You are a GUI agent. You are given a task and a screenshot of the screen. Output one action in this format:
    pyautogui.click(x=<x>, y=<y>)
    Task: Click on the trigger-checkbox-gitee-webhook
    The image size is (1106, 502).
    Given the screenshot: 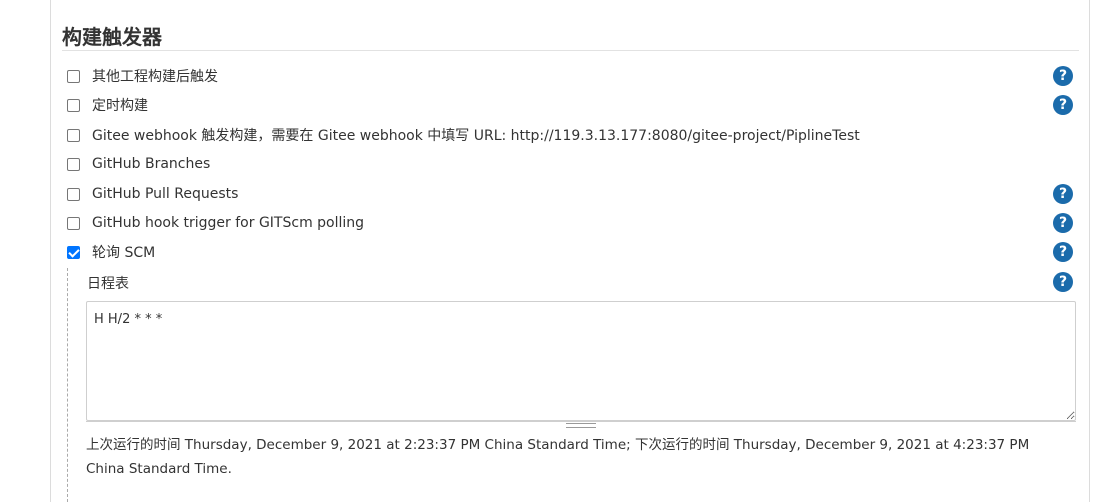 What is the action you would take?
    pyautogui.click(x=73, y=135)
    